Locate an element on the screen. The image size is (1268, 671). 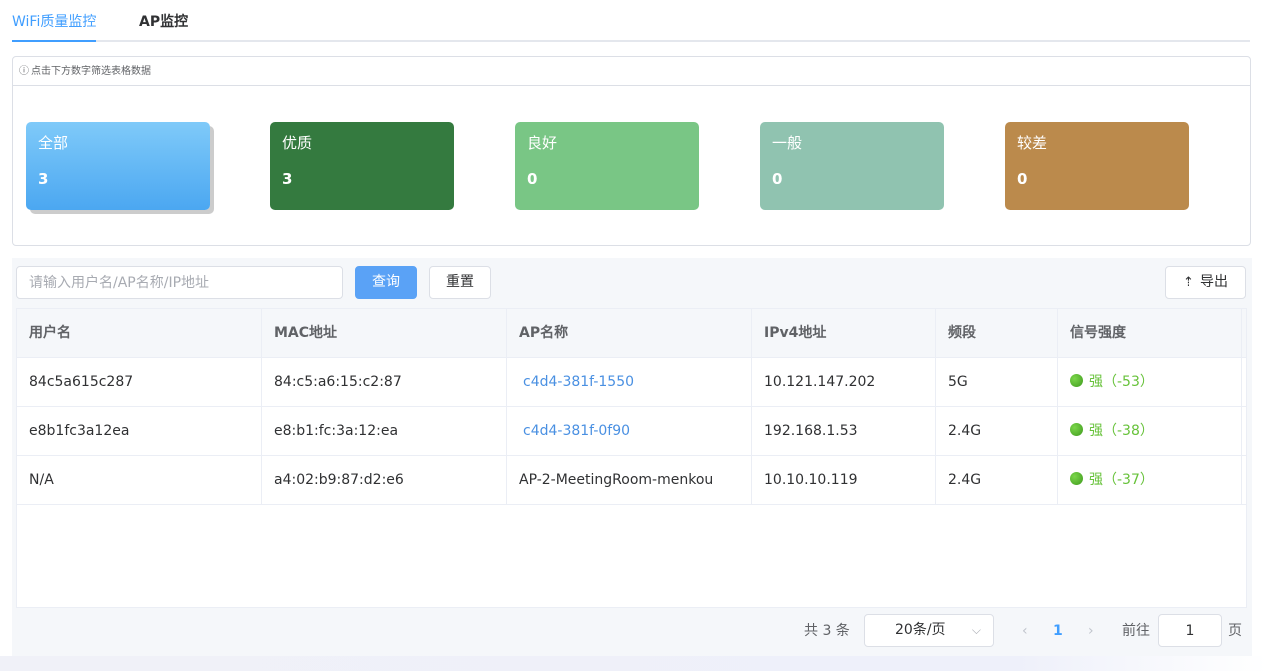
upload-icon: ⇡ is located at coordinates (1188, 282).